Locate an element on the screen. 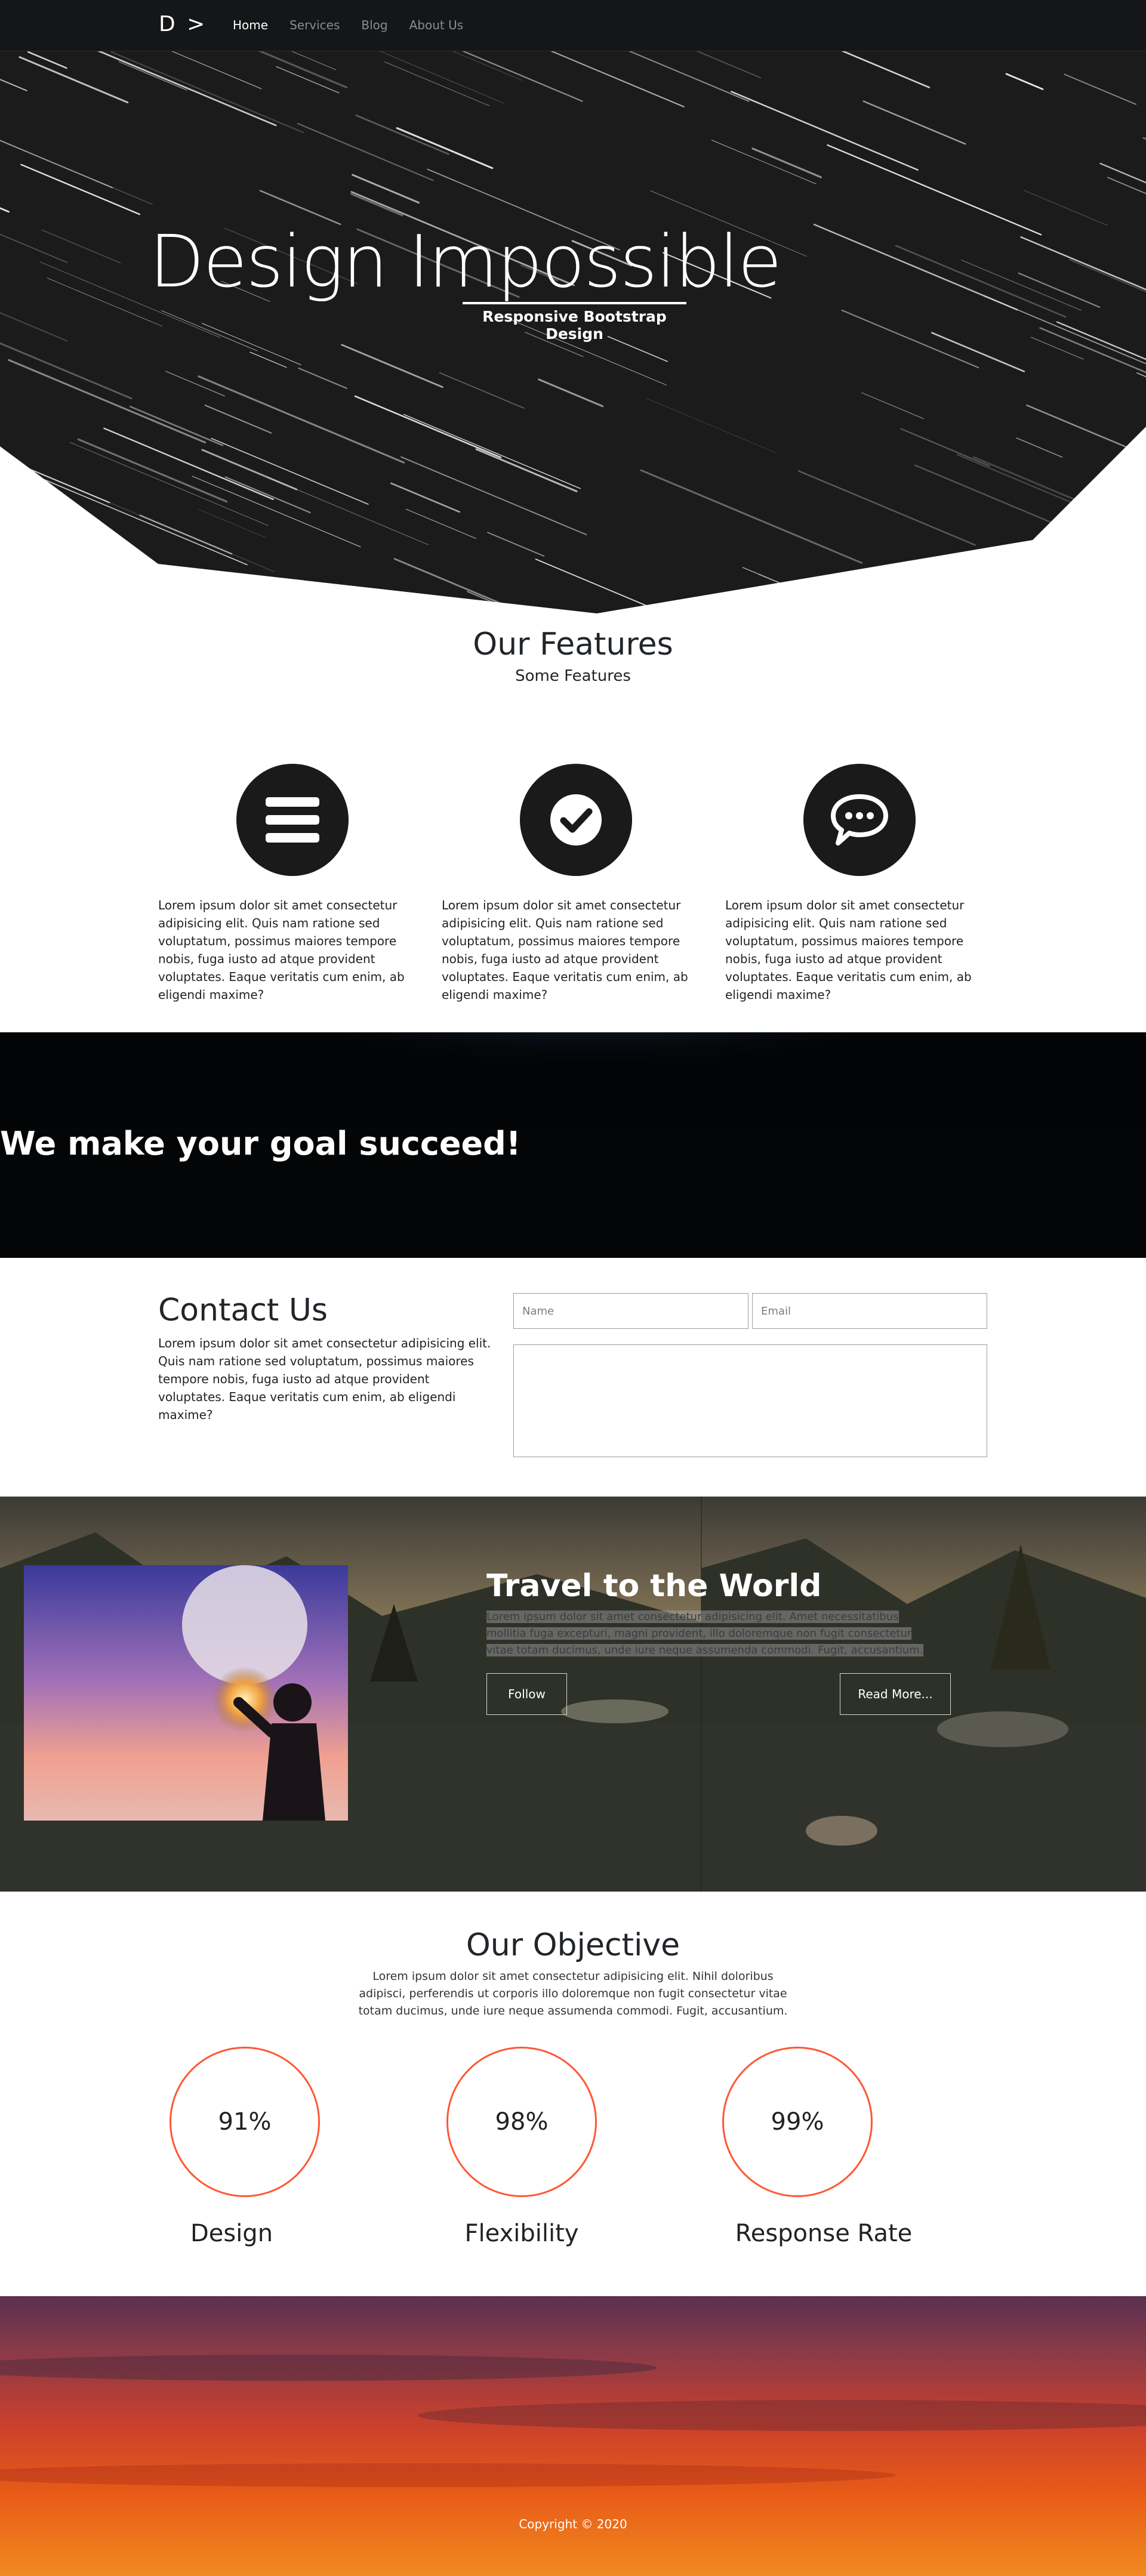  nav-link-blog: Blog is located at coordinates (374, 25).